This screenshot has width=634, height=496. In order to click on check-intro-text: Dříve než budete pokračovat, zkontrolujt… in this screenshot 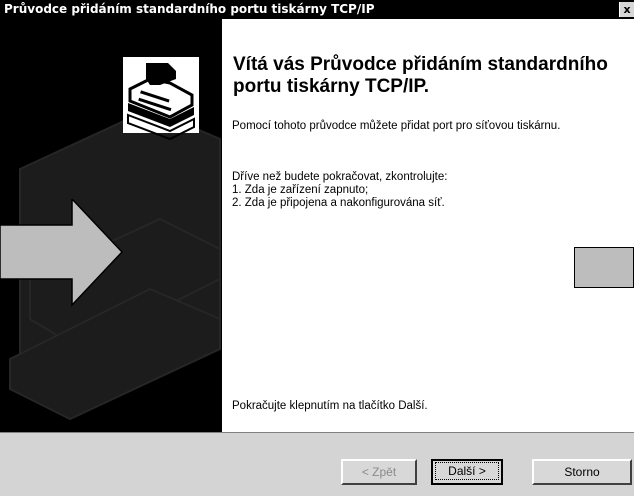, I will do `click(340, 177)`.